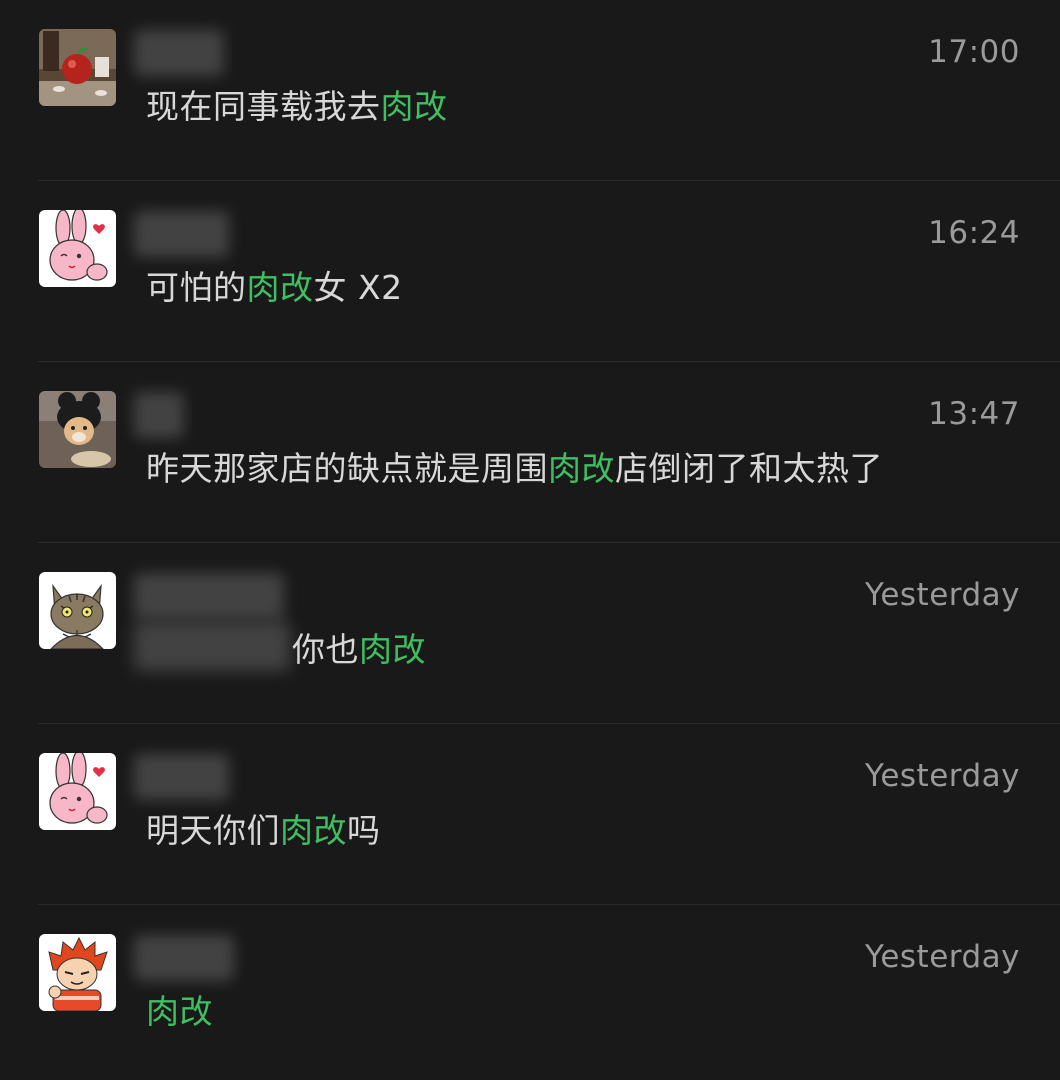  I want to click on message-preview: 现在同事载我去肉改, so click(297, 104).